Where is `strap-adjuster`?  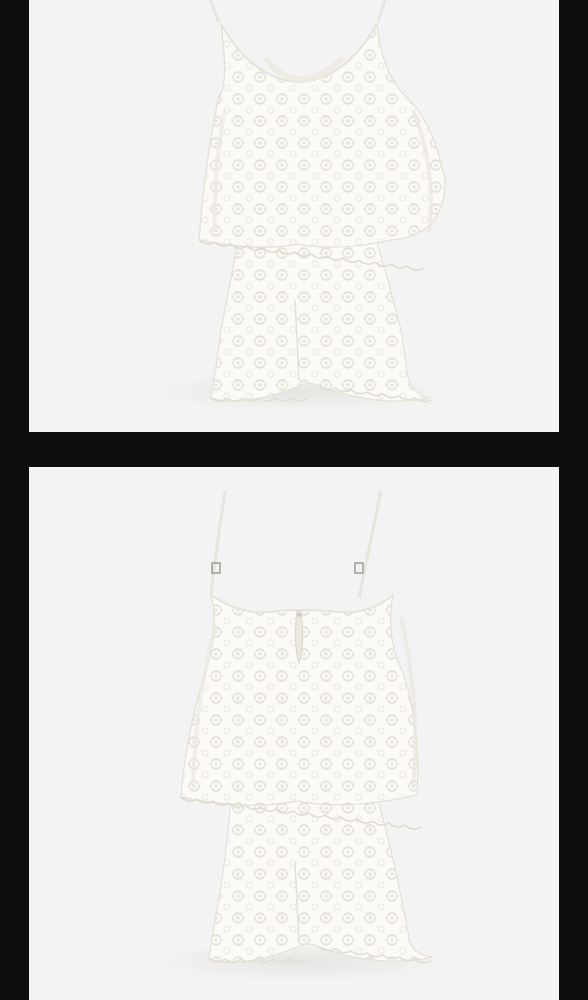 strap-adjuster is located at coordinates (359, 568).